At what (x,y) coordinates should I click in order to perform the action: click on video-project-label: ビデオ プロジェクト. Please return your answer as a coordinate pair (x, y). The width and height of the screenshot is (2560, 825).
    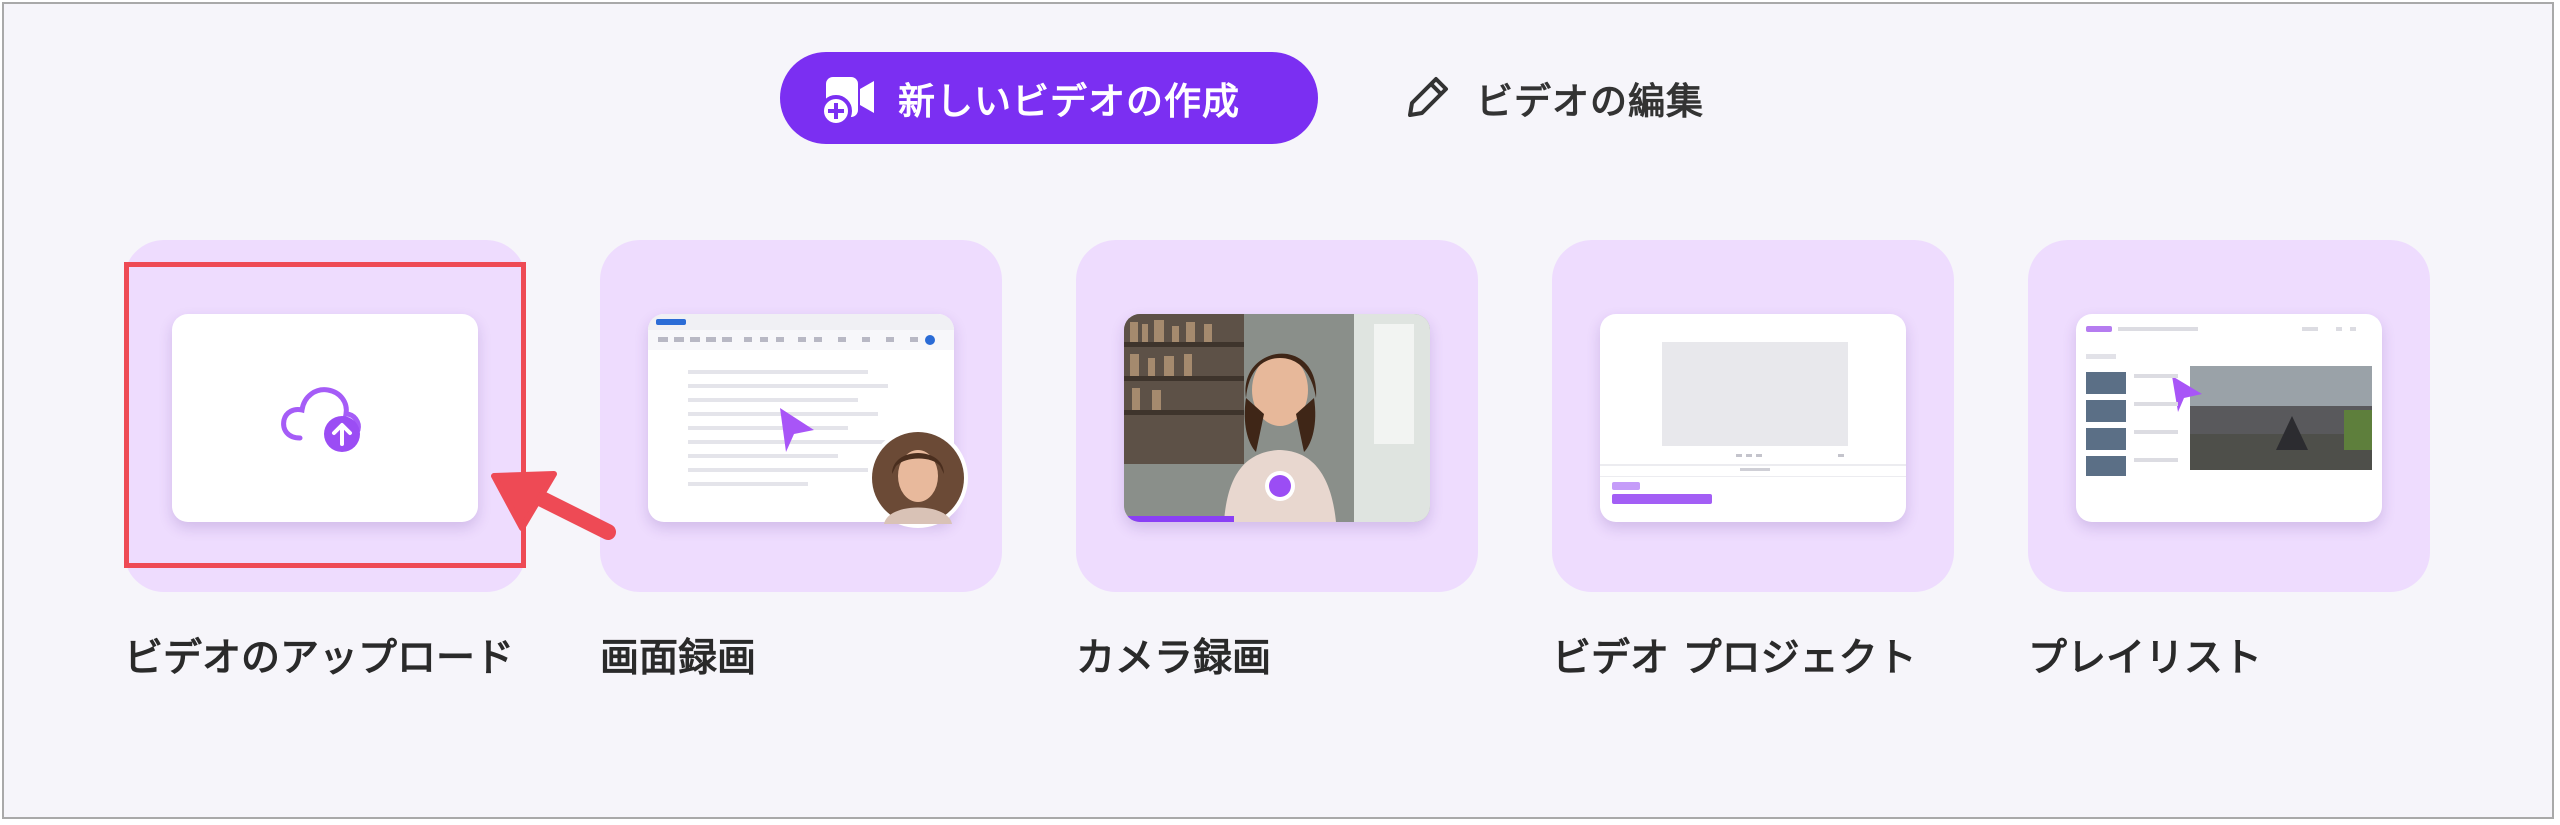
    Looking at the image, I should click on (1734, 658).